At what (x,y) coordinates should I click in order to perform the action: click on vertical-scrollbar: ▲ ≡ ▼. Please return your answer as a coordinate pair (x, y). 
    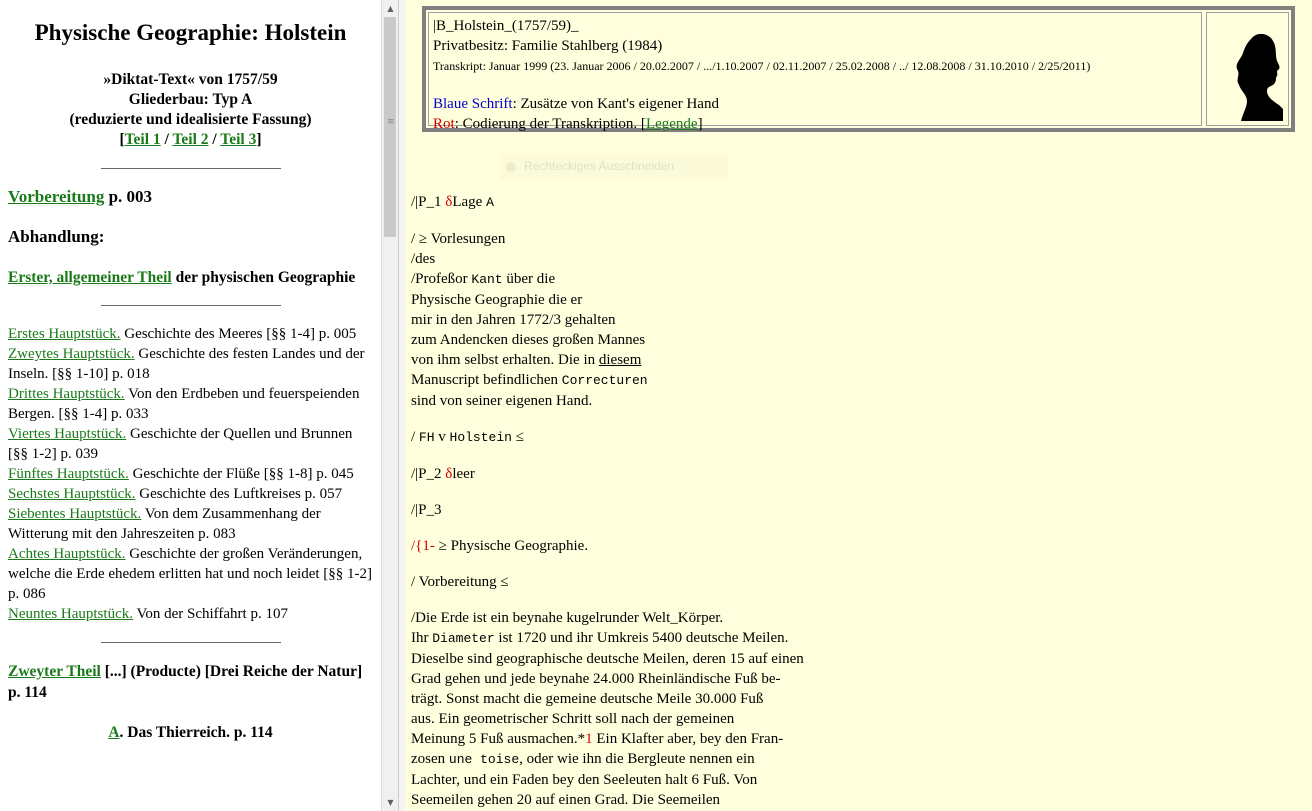
    Looking at the image, I should click on (390, 405).